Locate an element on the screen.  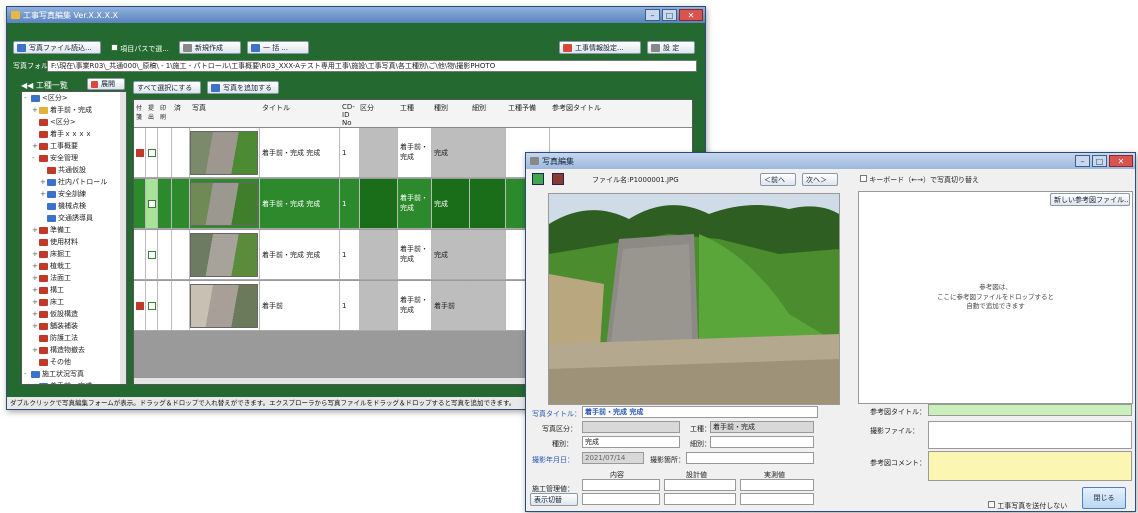
saibetsu-field is located at coordinates (762, 442).